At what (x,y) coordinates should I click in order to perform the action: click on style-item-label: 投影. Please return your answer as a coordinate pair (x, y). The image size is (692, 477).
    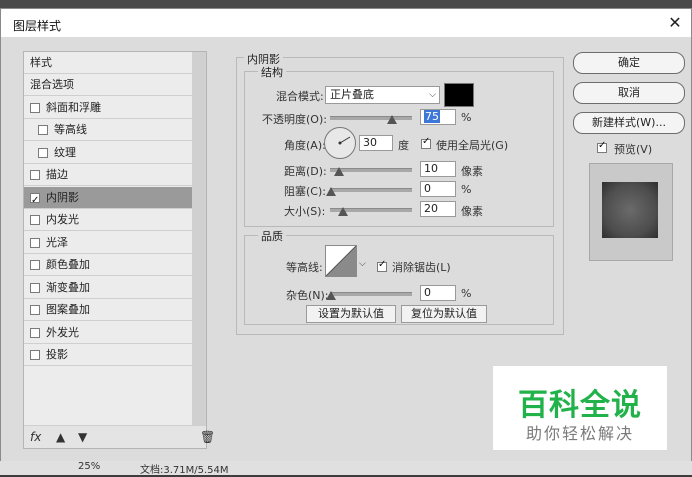
    Looking at the image, I should click on (57, 354).